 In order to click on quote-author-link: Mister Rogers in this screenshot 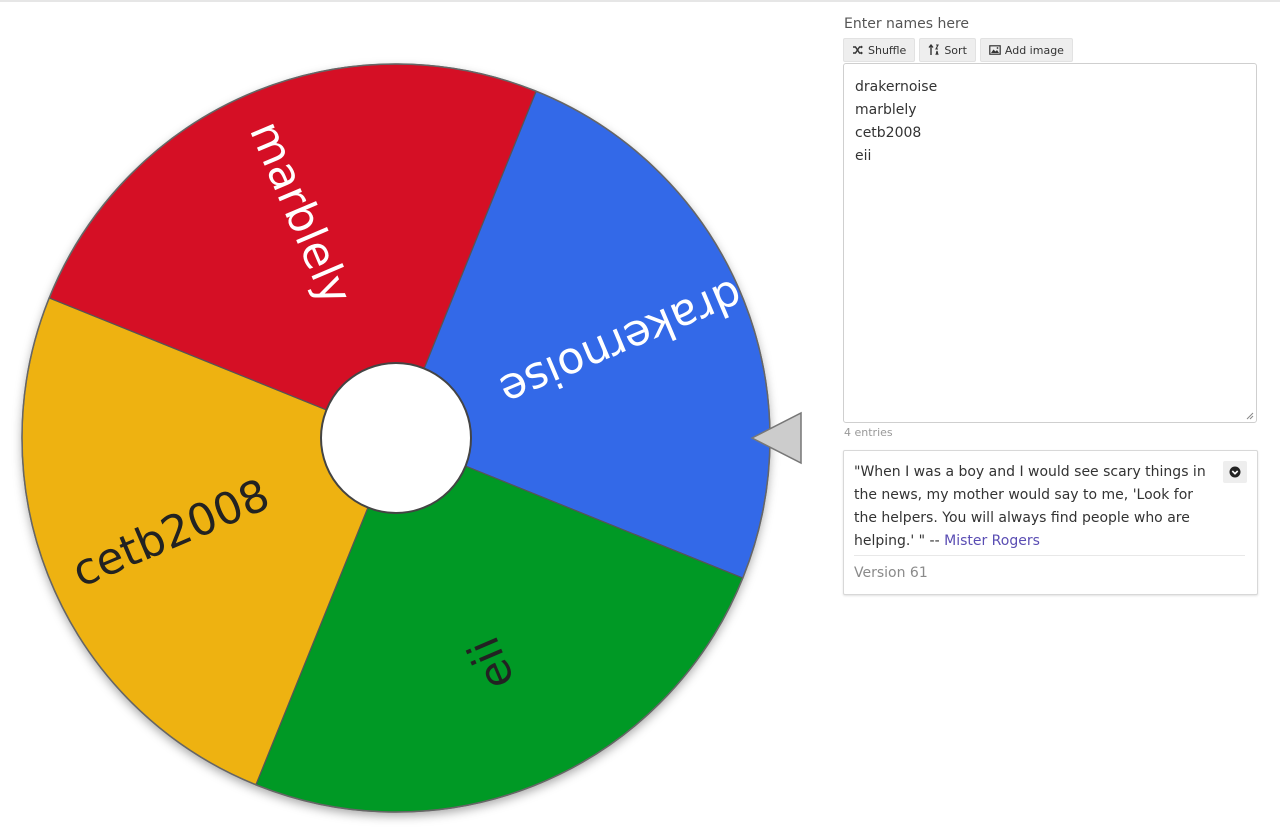, I will do `click(992, 541)`.